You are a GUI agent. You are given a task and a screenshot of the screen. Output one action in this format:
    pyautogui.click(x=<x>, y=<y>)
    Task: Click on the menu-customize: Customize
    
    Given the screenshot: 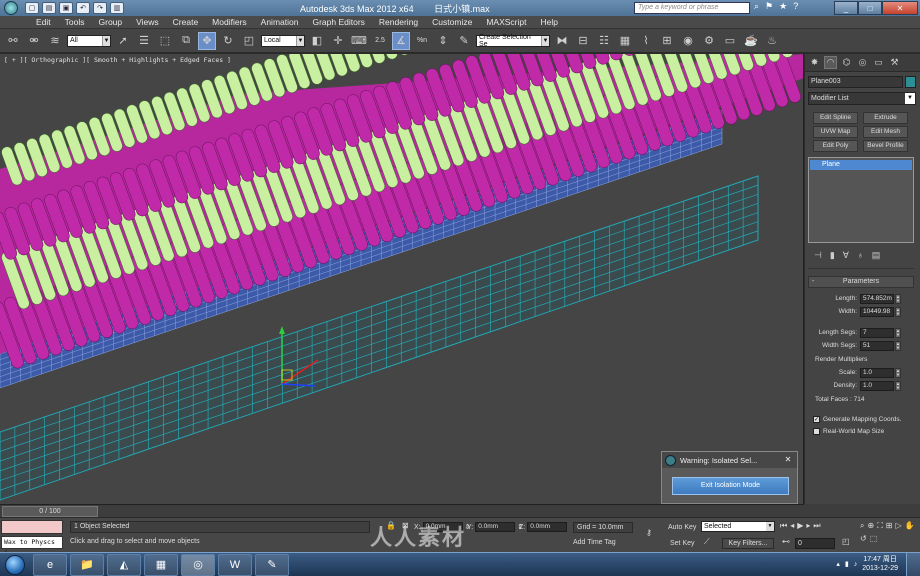 What is the action you would take?
    pyautogui.click(x=452, y=22)
    